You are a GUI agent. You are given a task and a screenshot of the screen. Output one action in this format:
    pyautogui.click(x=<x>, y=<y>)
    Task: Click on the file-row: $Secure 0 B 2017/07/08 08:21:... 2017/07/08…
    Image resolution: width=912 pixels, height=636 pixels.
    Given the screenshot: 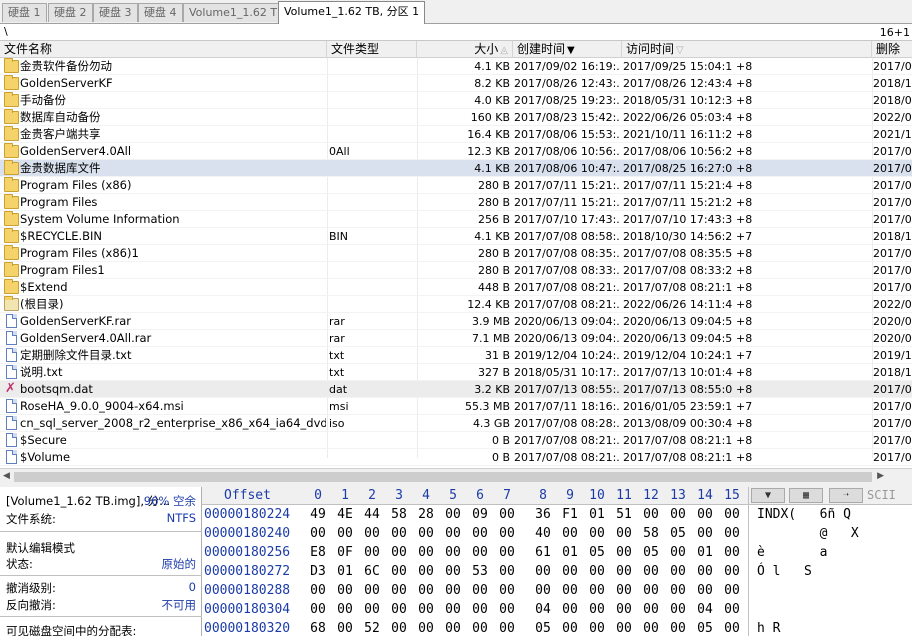 What is the action you would take?
    pyautogui.click(x=456, y=440)
    